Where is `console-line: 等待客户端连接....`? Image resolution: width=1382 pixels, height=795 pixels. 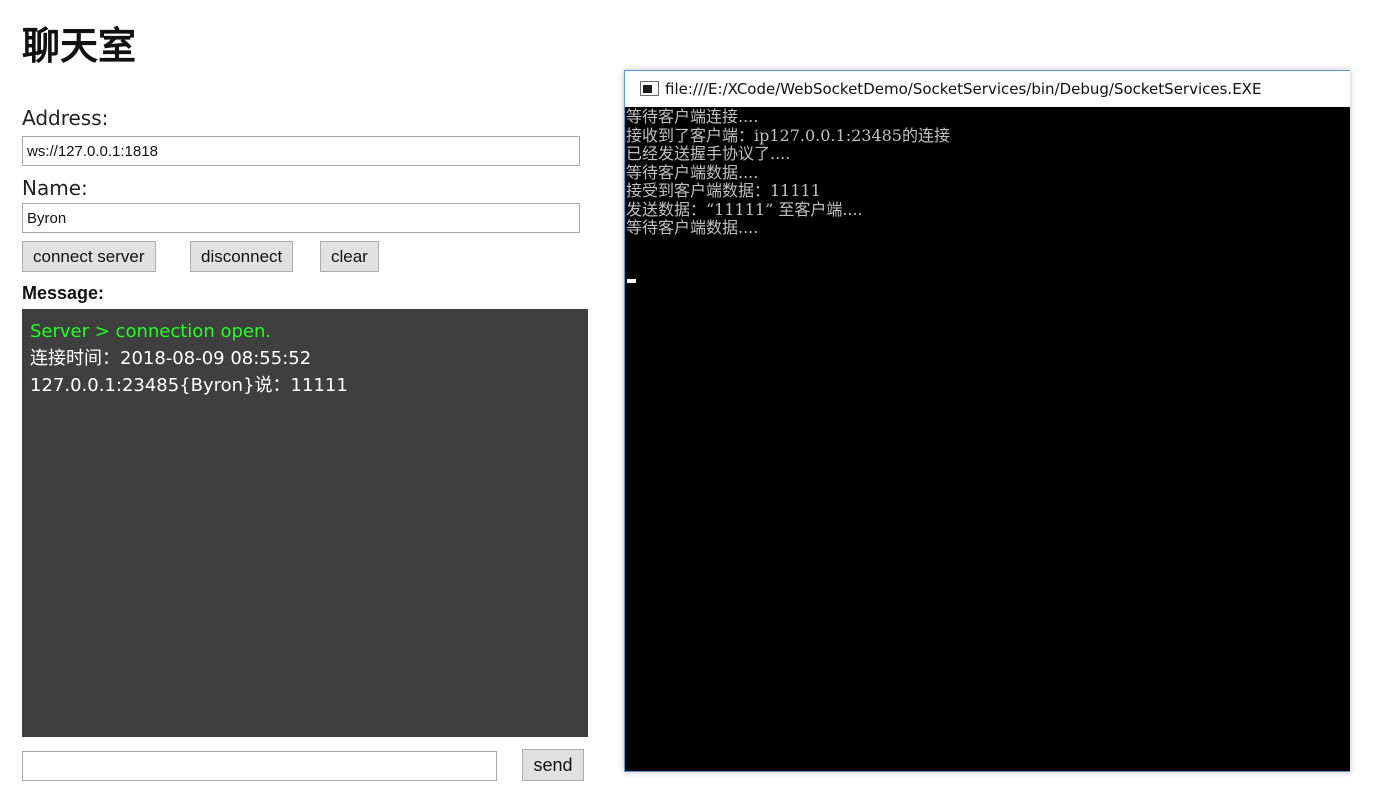
console-line: 等待客户端连接.... is located at coordinates (692, 116).